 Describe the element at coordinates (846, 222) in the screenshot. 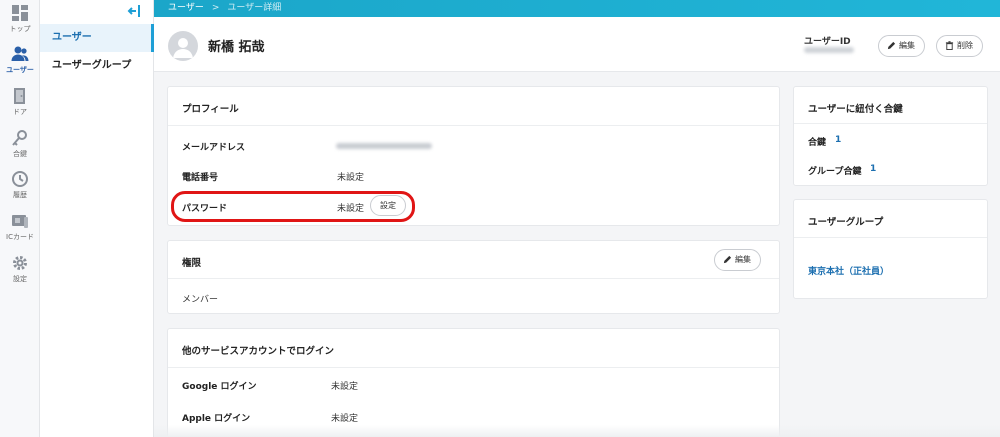

I see `groups-card-title: ユーザーグループ` at that location.